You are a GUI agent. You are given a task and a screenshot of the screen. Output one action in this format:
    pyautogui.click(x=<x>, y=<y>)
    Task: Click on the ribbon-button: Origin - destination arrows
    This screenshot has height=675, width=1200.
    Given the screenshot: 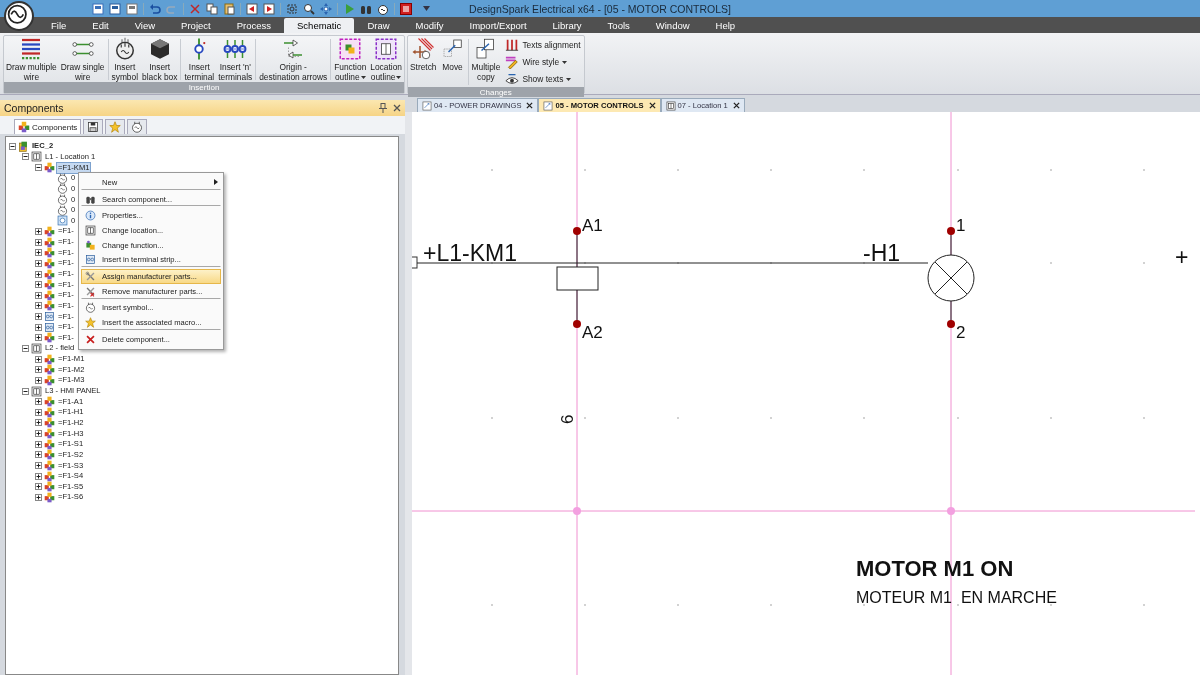 What is the action you would take?
    pyautogui.click(x=293, y=59)
    